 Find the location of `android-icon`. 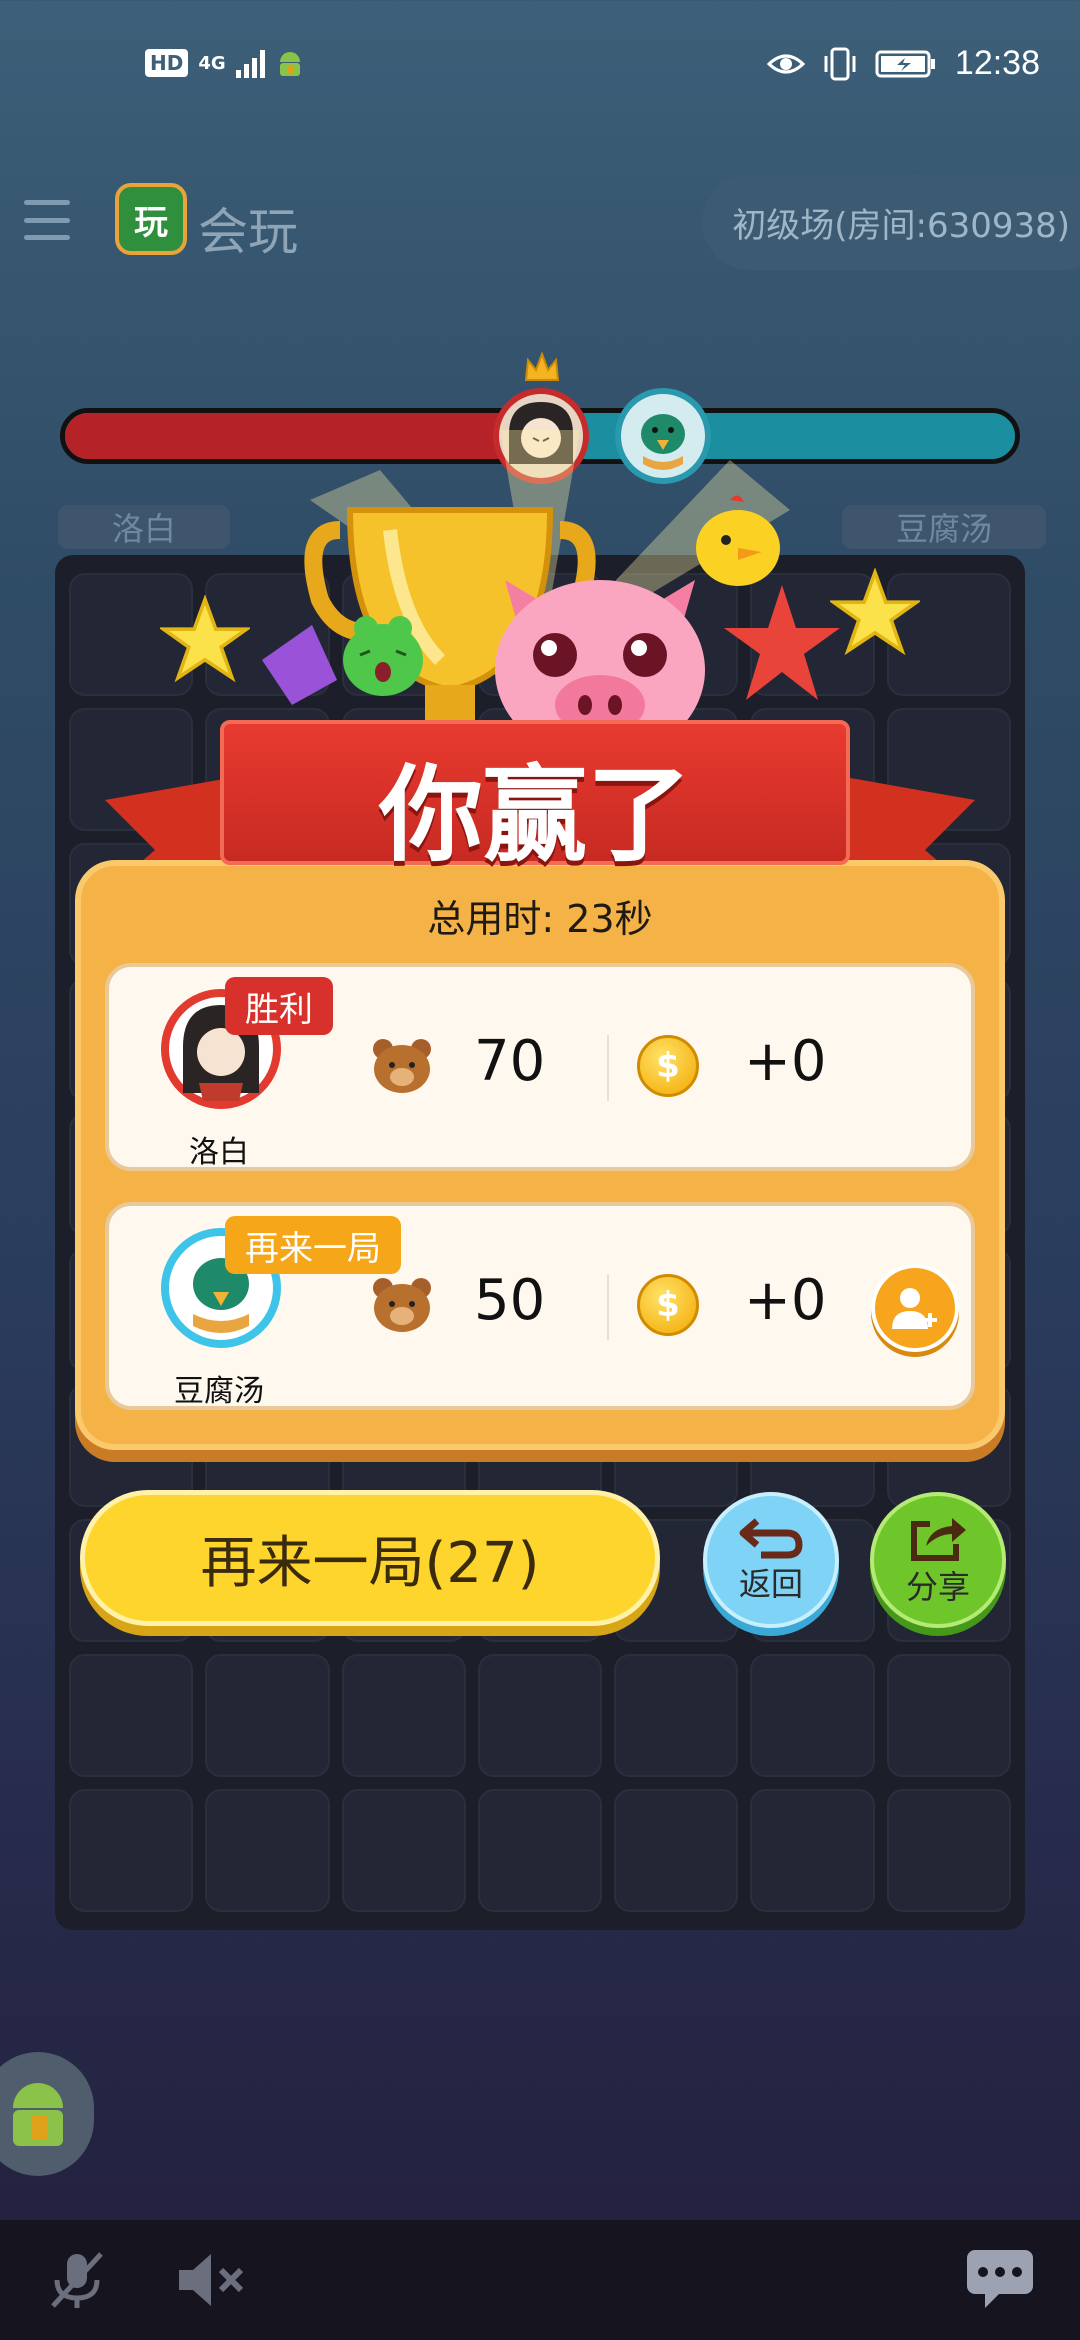

android-icon is located at coordinates (38, 2114).